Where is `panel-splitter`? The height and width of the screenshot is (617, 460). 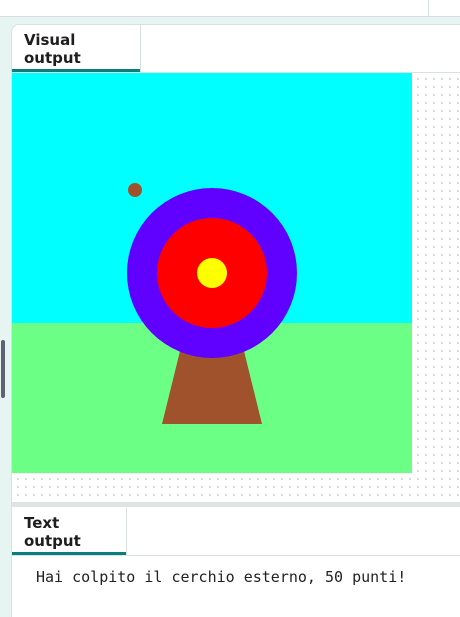 panel-splitter is located at coordinates (236, 504).